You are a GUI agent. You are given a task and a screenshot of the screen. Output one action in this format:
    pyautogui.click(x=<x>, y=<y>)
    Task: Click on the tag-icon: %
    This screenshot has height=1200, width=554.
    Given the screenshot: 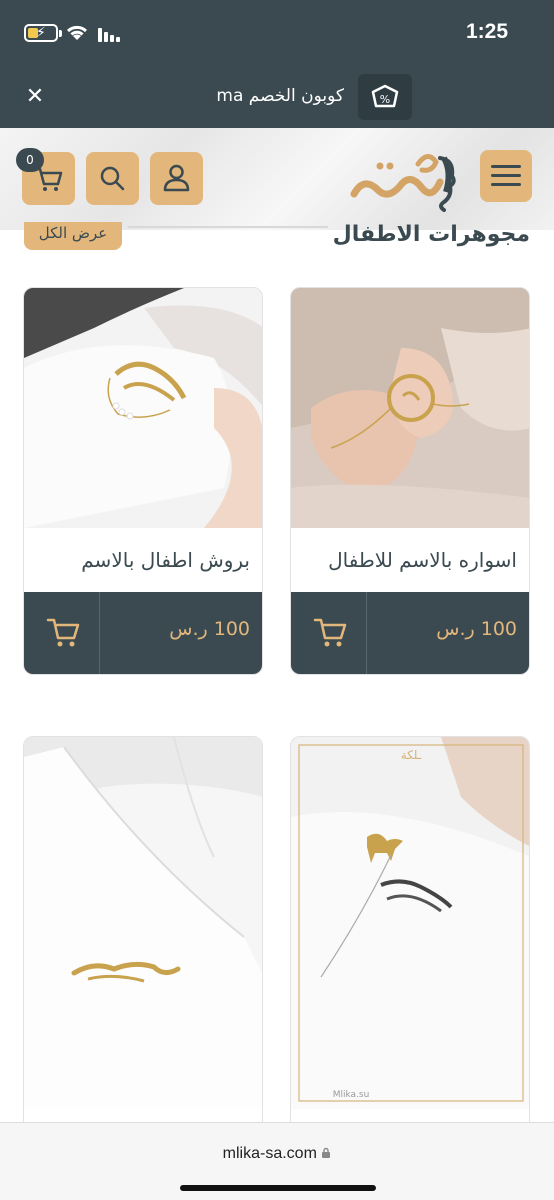 What is the action you would take?
    pyautogui.click(x=385, y=96)
    